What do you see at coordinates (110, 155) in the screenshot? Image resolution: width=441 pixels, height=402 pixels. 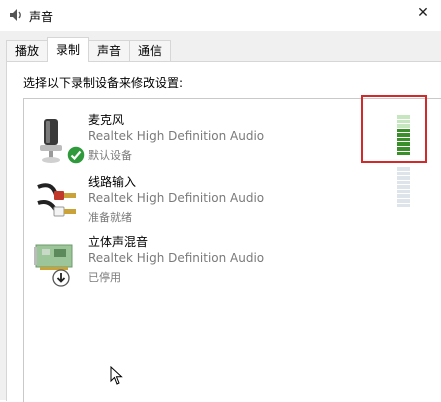 I see `device-status: 默认设备` at bounding box center [110, 155].